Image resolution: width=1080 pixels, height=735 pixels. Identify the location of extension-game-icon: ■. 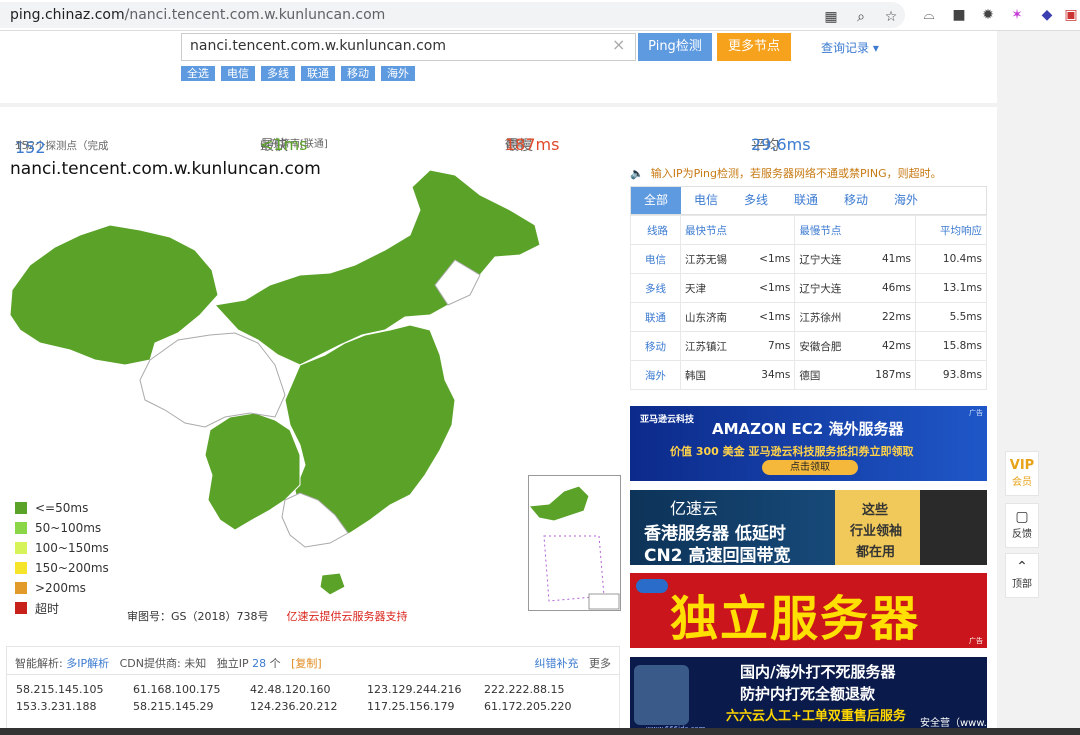
(959, 15).